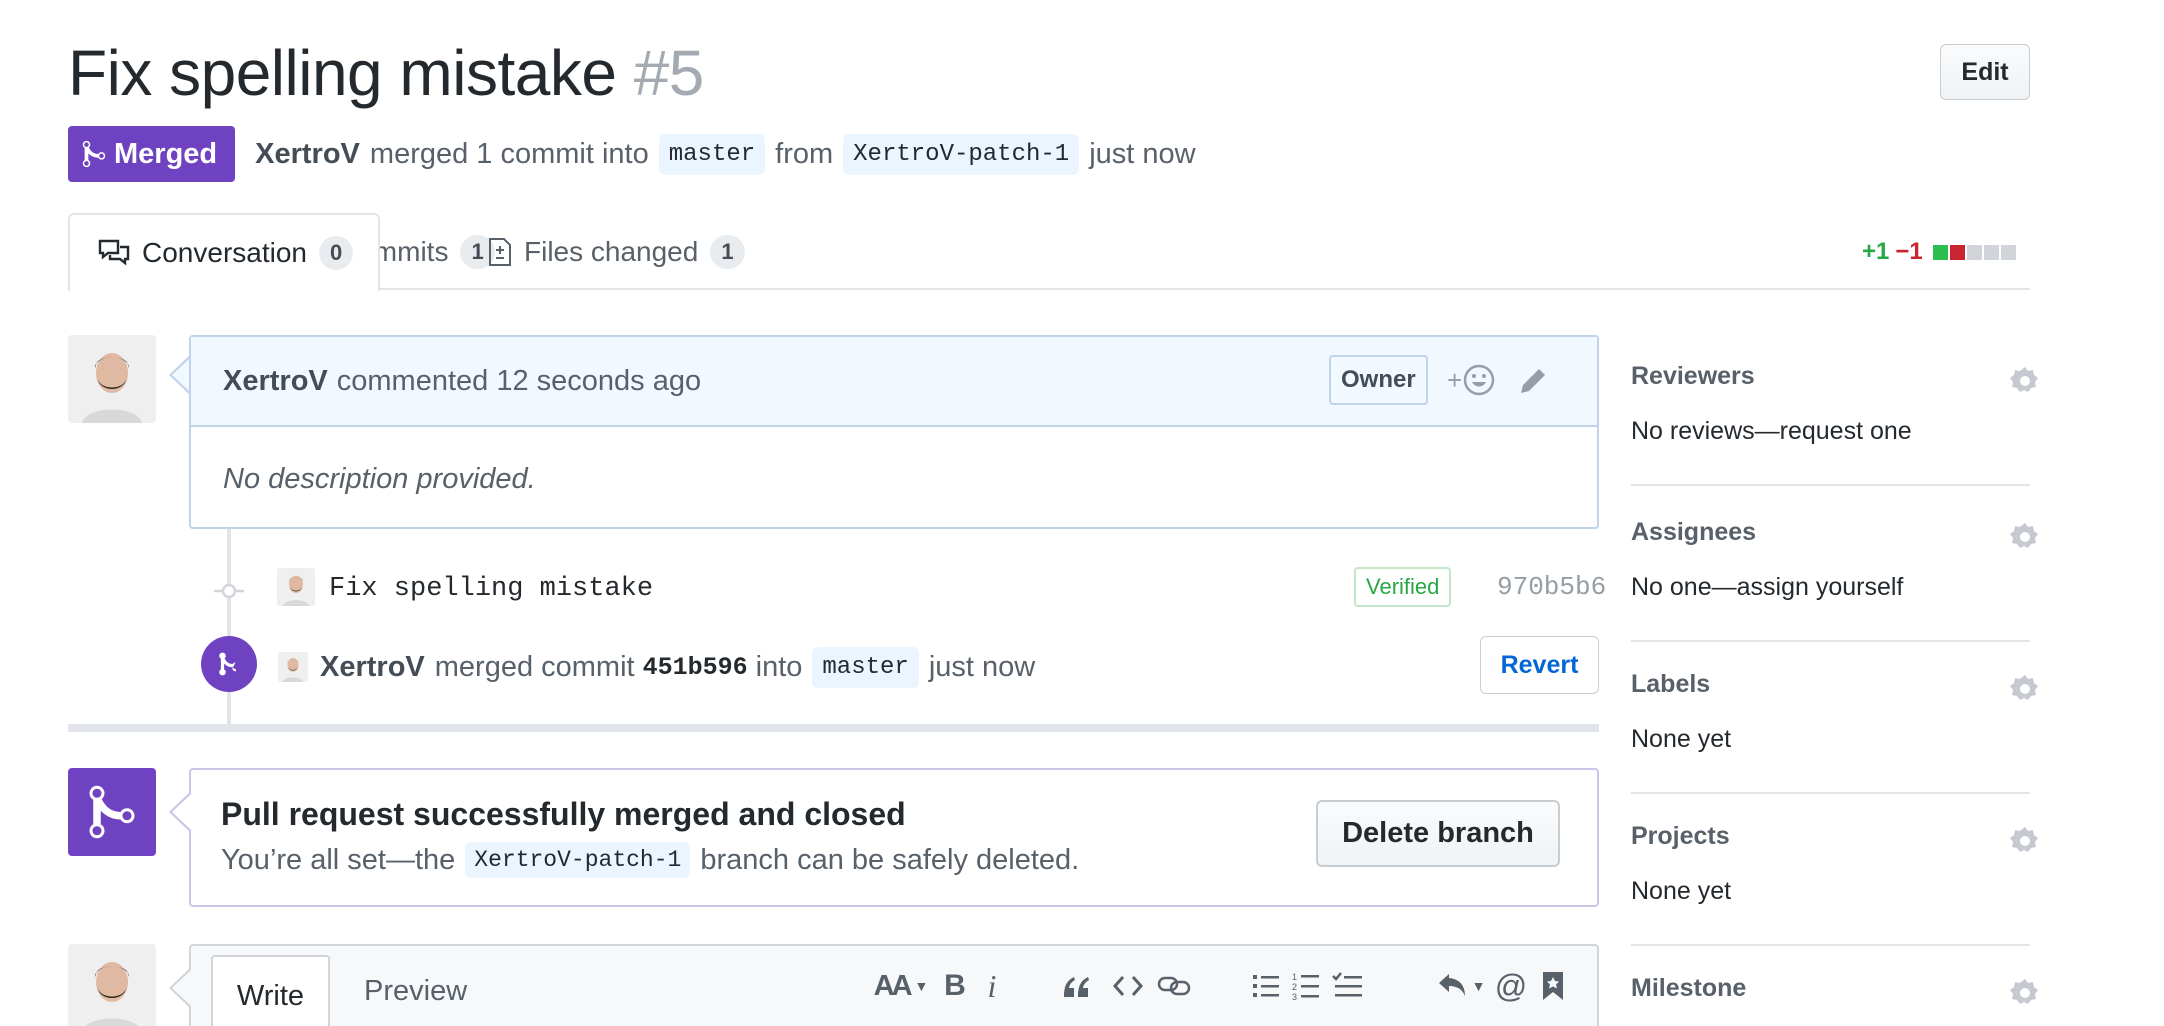  What do you see at coordinates (1266, 986) in the screenshot?
I see `unordered-list-tool-button` at bounding box center [1266, 986].